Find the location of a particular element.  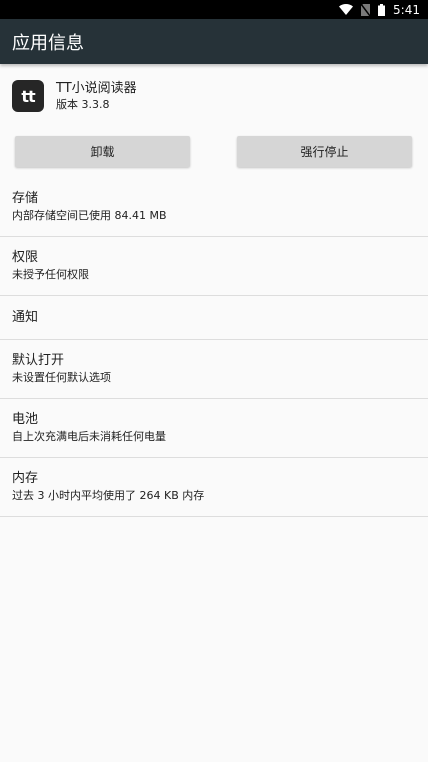

list-item-permissions: 权限 未授予任何权限 is located at coordinates (214, 266).